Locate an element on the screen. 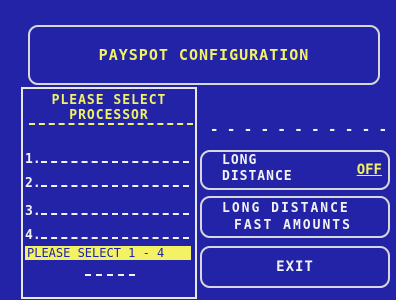  exit-label: EXIT is located at coordinates (295, 267).